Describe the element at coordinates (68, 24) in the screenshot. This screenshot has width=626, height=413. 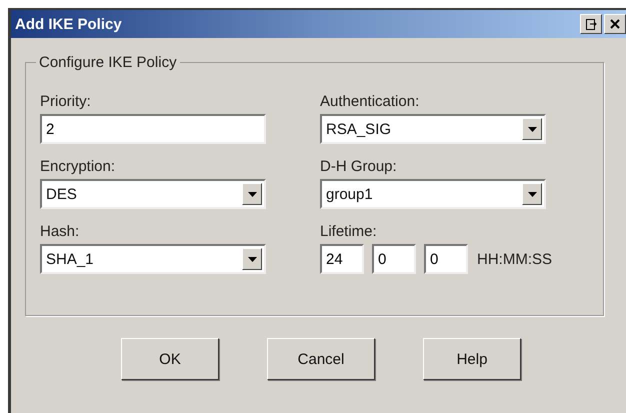
I see `window-title: Add IKE Policy` at that location.